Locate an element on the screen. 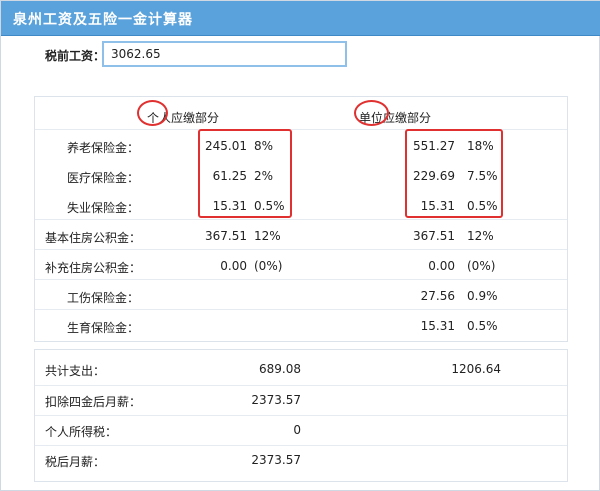 The height and width of the screenshot is (491, 600). net-after-funds-value: 2373.57 is located at coordinates (276, 400).